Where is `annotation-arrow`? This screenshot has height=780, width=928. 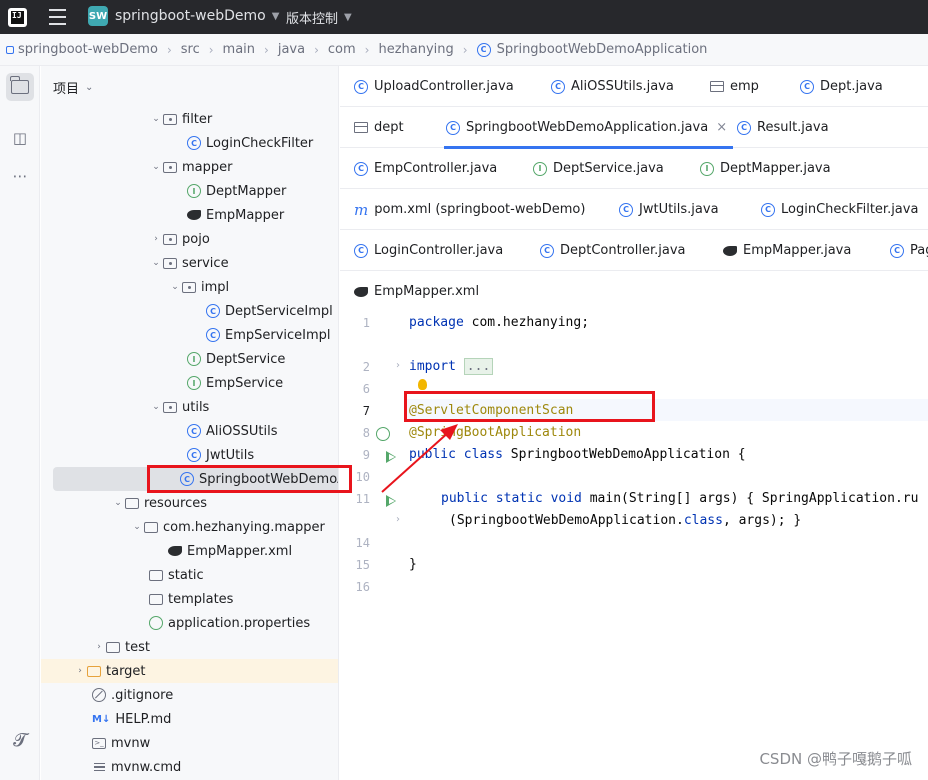
annotation-arrow is located at coordinates (419, 458).